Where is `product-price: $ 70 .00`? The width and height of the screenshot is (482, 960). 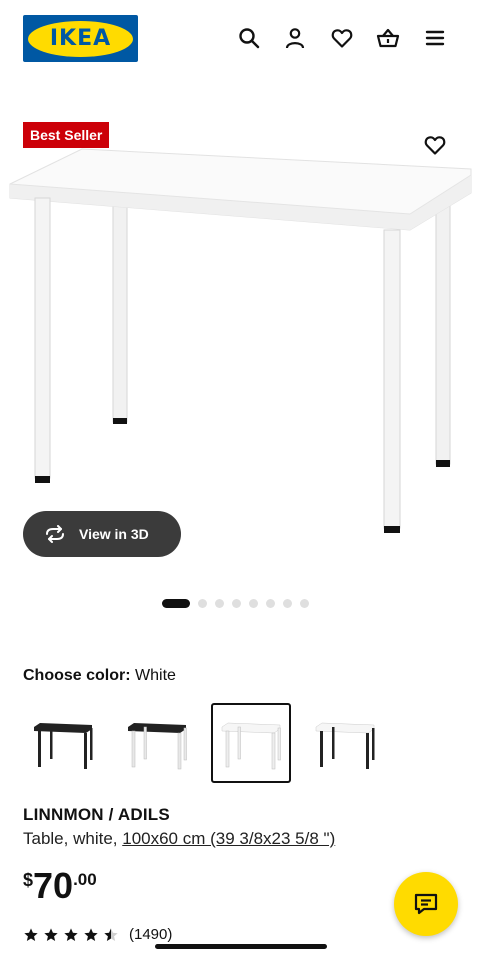
product-price: $ 70 .00 is located at coordinates (60, 886).